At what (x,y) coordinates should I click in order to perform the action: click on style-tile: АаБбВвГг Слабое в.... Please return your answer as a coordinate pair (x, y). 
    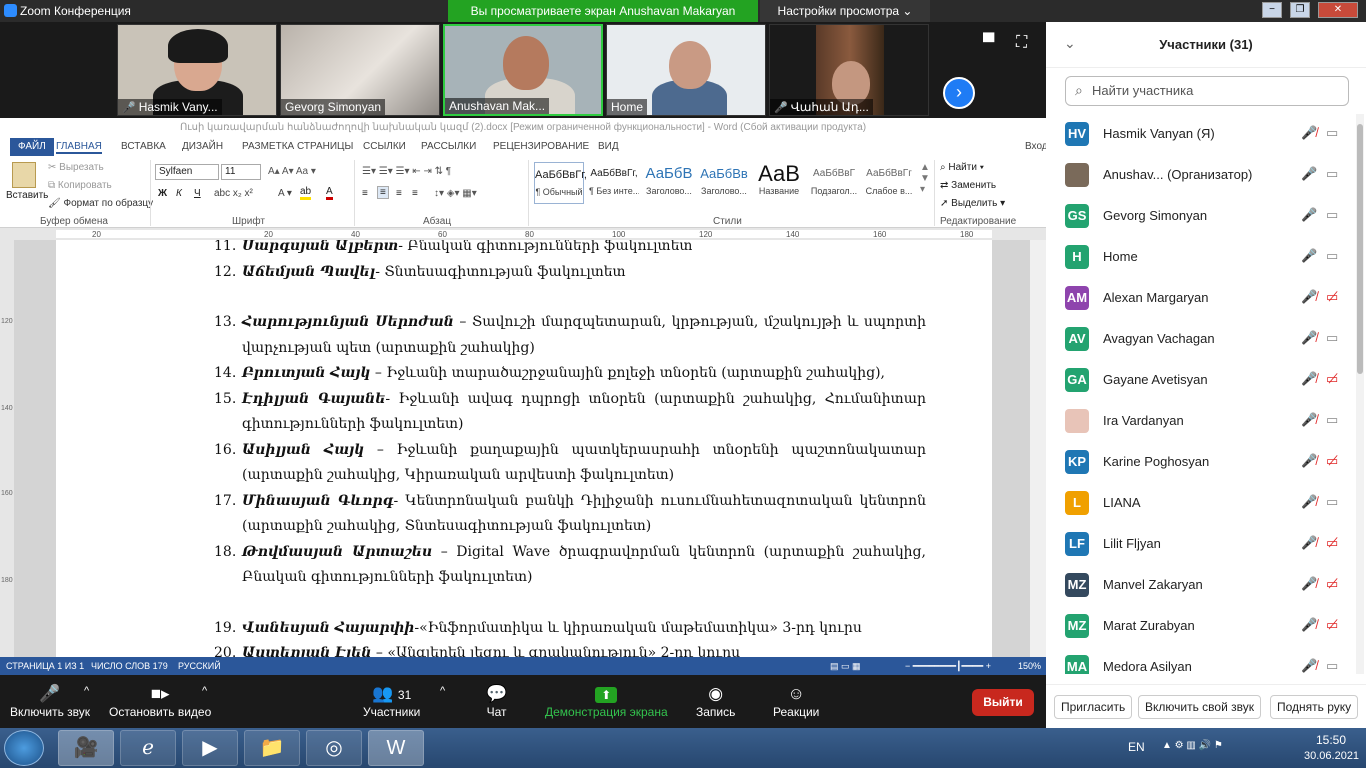
    Looking at the image, I should click on (889, 183).